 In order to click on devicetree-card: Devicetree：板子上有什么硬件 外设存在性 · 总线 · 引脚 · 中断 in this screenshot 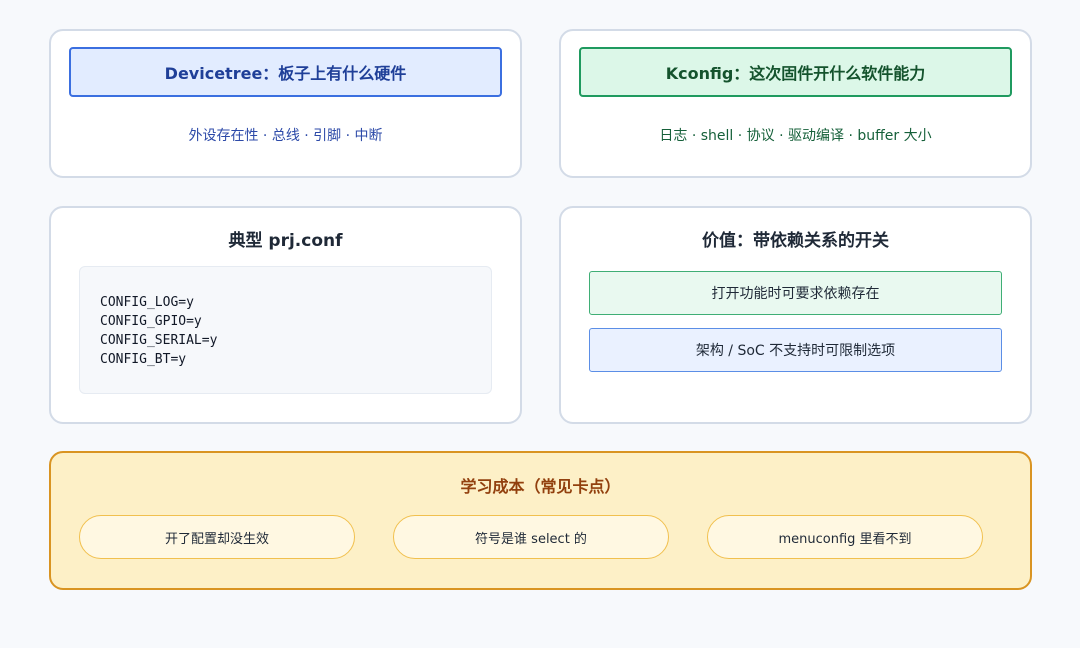, I will do `click(285, 103)`.